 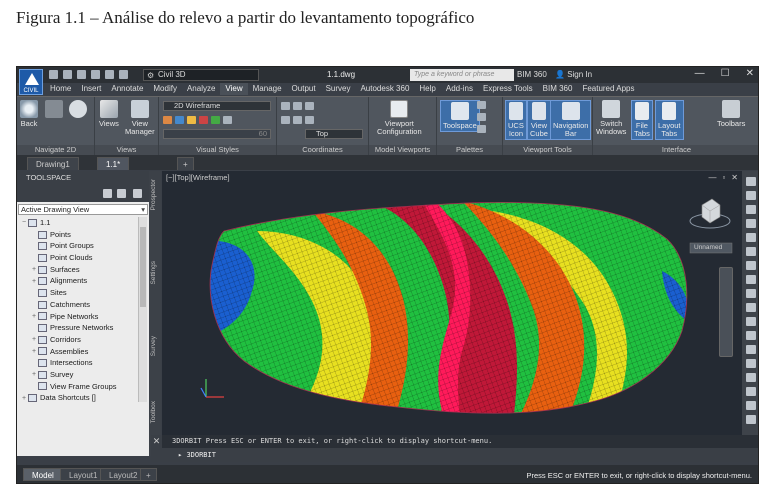 I want to click on viewcube-ucs-label: Unnamed, so click(x=708, y=247).